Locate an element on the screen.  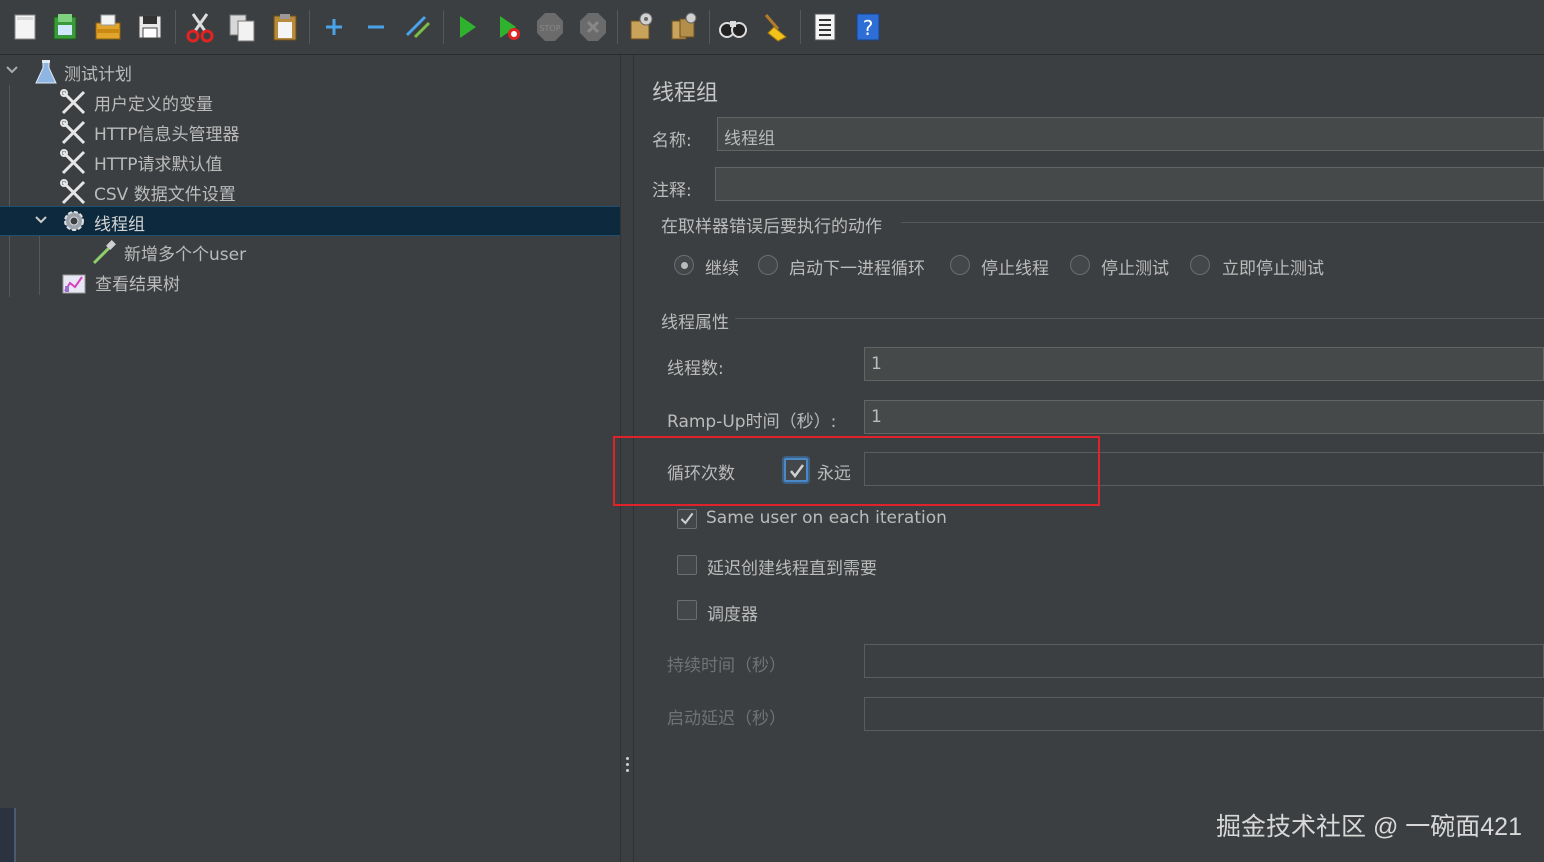
thread-props-legend: 线程属性 is located at coordinates (695, 323).